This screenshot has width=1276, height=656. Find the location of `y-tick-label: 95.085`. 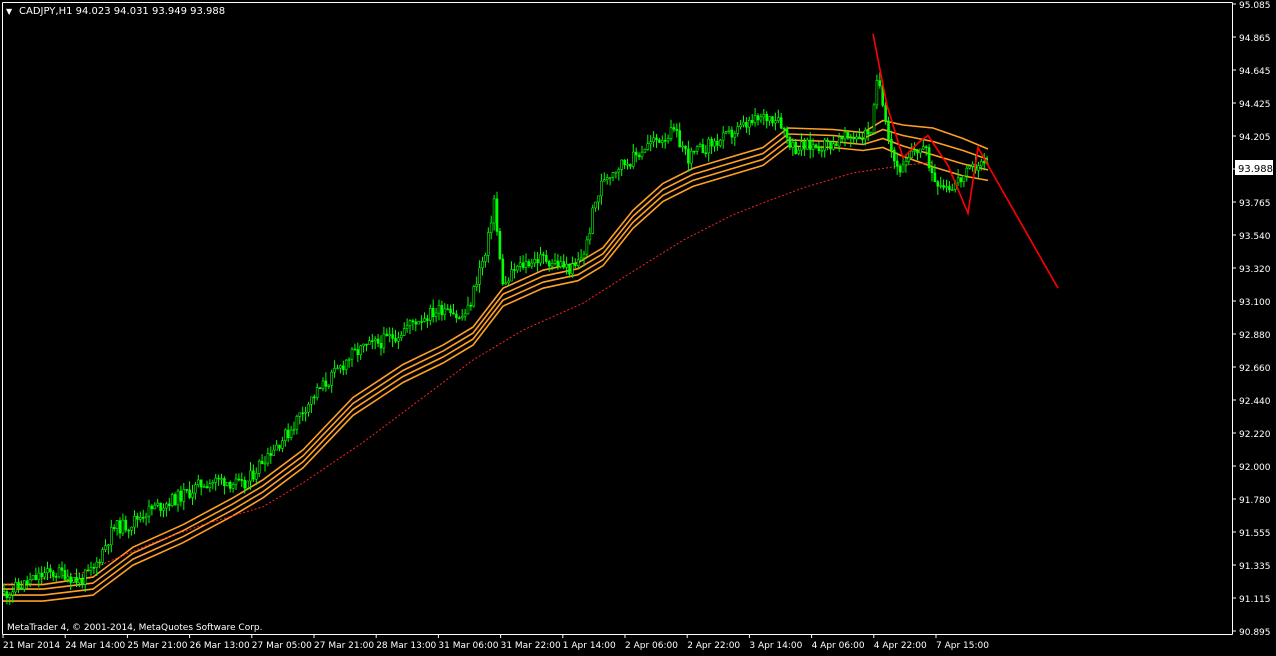

y-tick-label: 95.085 is located at coordinates (1255, 6).